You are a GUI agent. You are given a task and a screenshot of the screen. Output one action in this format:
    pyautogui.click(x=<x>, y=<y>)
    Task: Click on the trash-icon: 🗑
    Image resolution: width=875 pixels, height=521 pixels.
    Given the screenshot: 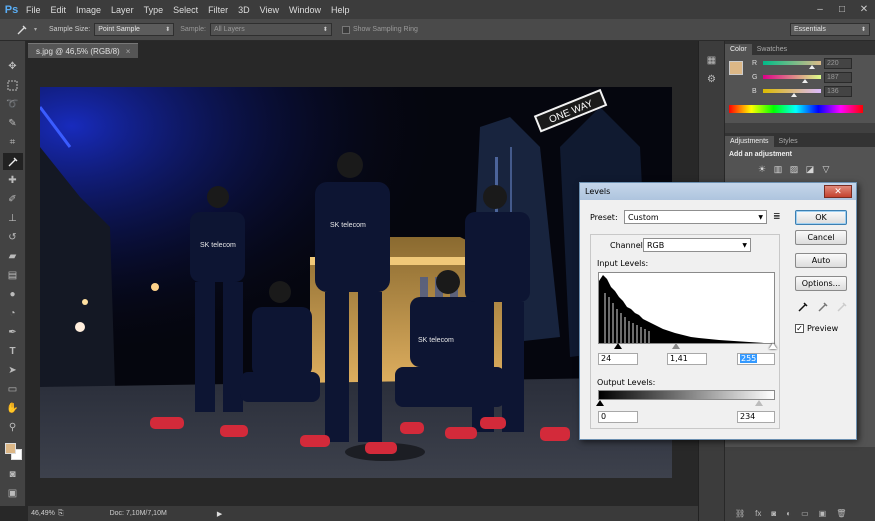 What is the action you would take?
    pyautogui.click(x=841, y=513)
    